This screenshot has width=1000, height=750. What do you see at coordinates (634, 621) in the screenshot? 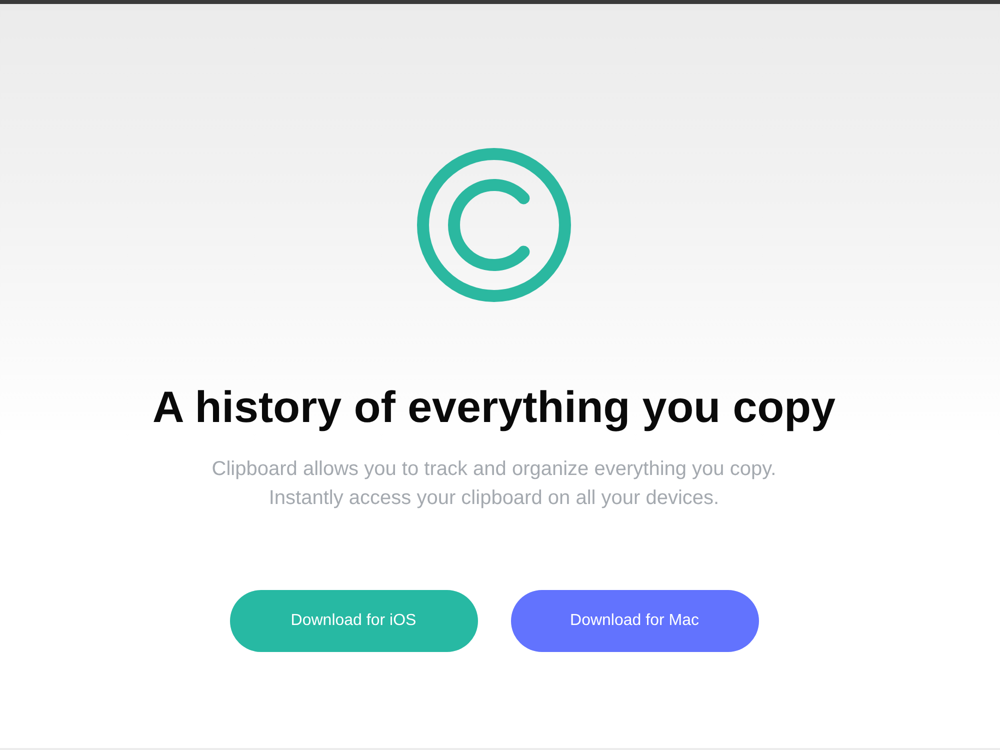
I see `download-button: Download for Mac` at bounding box center [634, 621].